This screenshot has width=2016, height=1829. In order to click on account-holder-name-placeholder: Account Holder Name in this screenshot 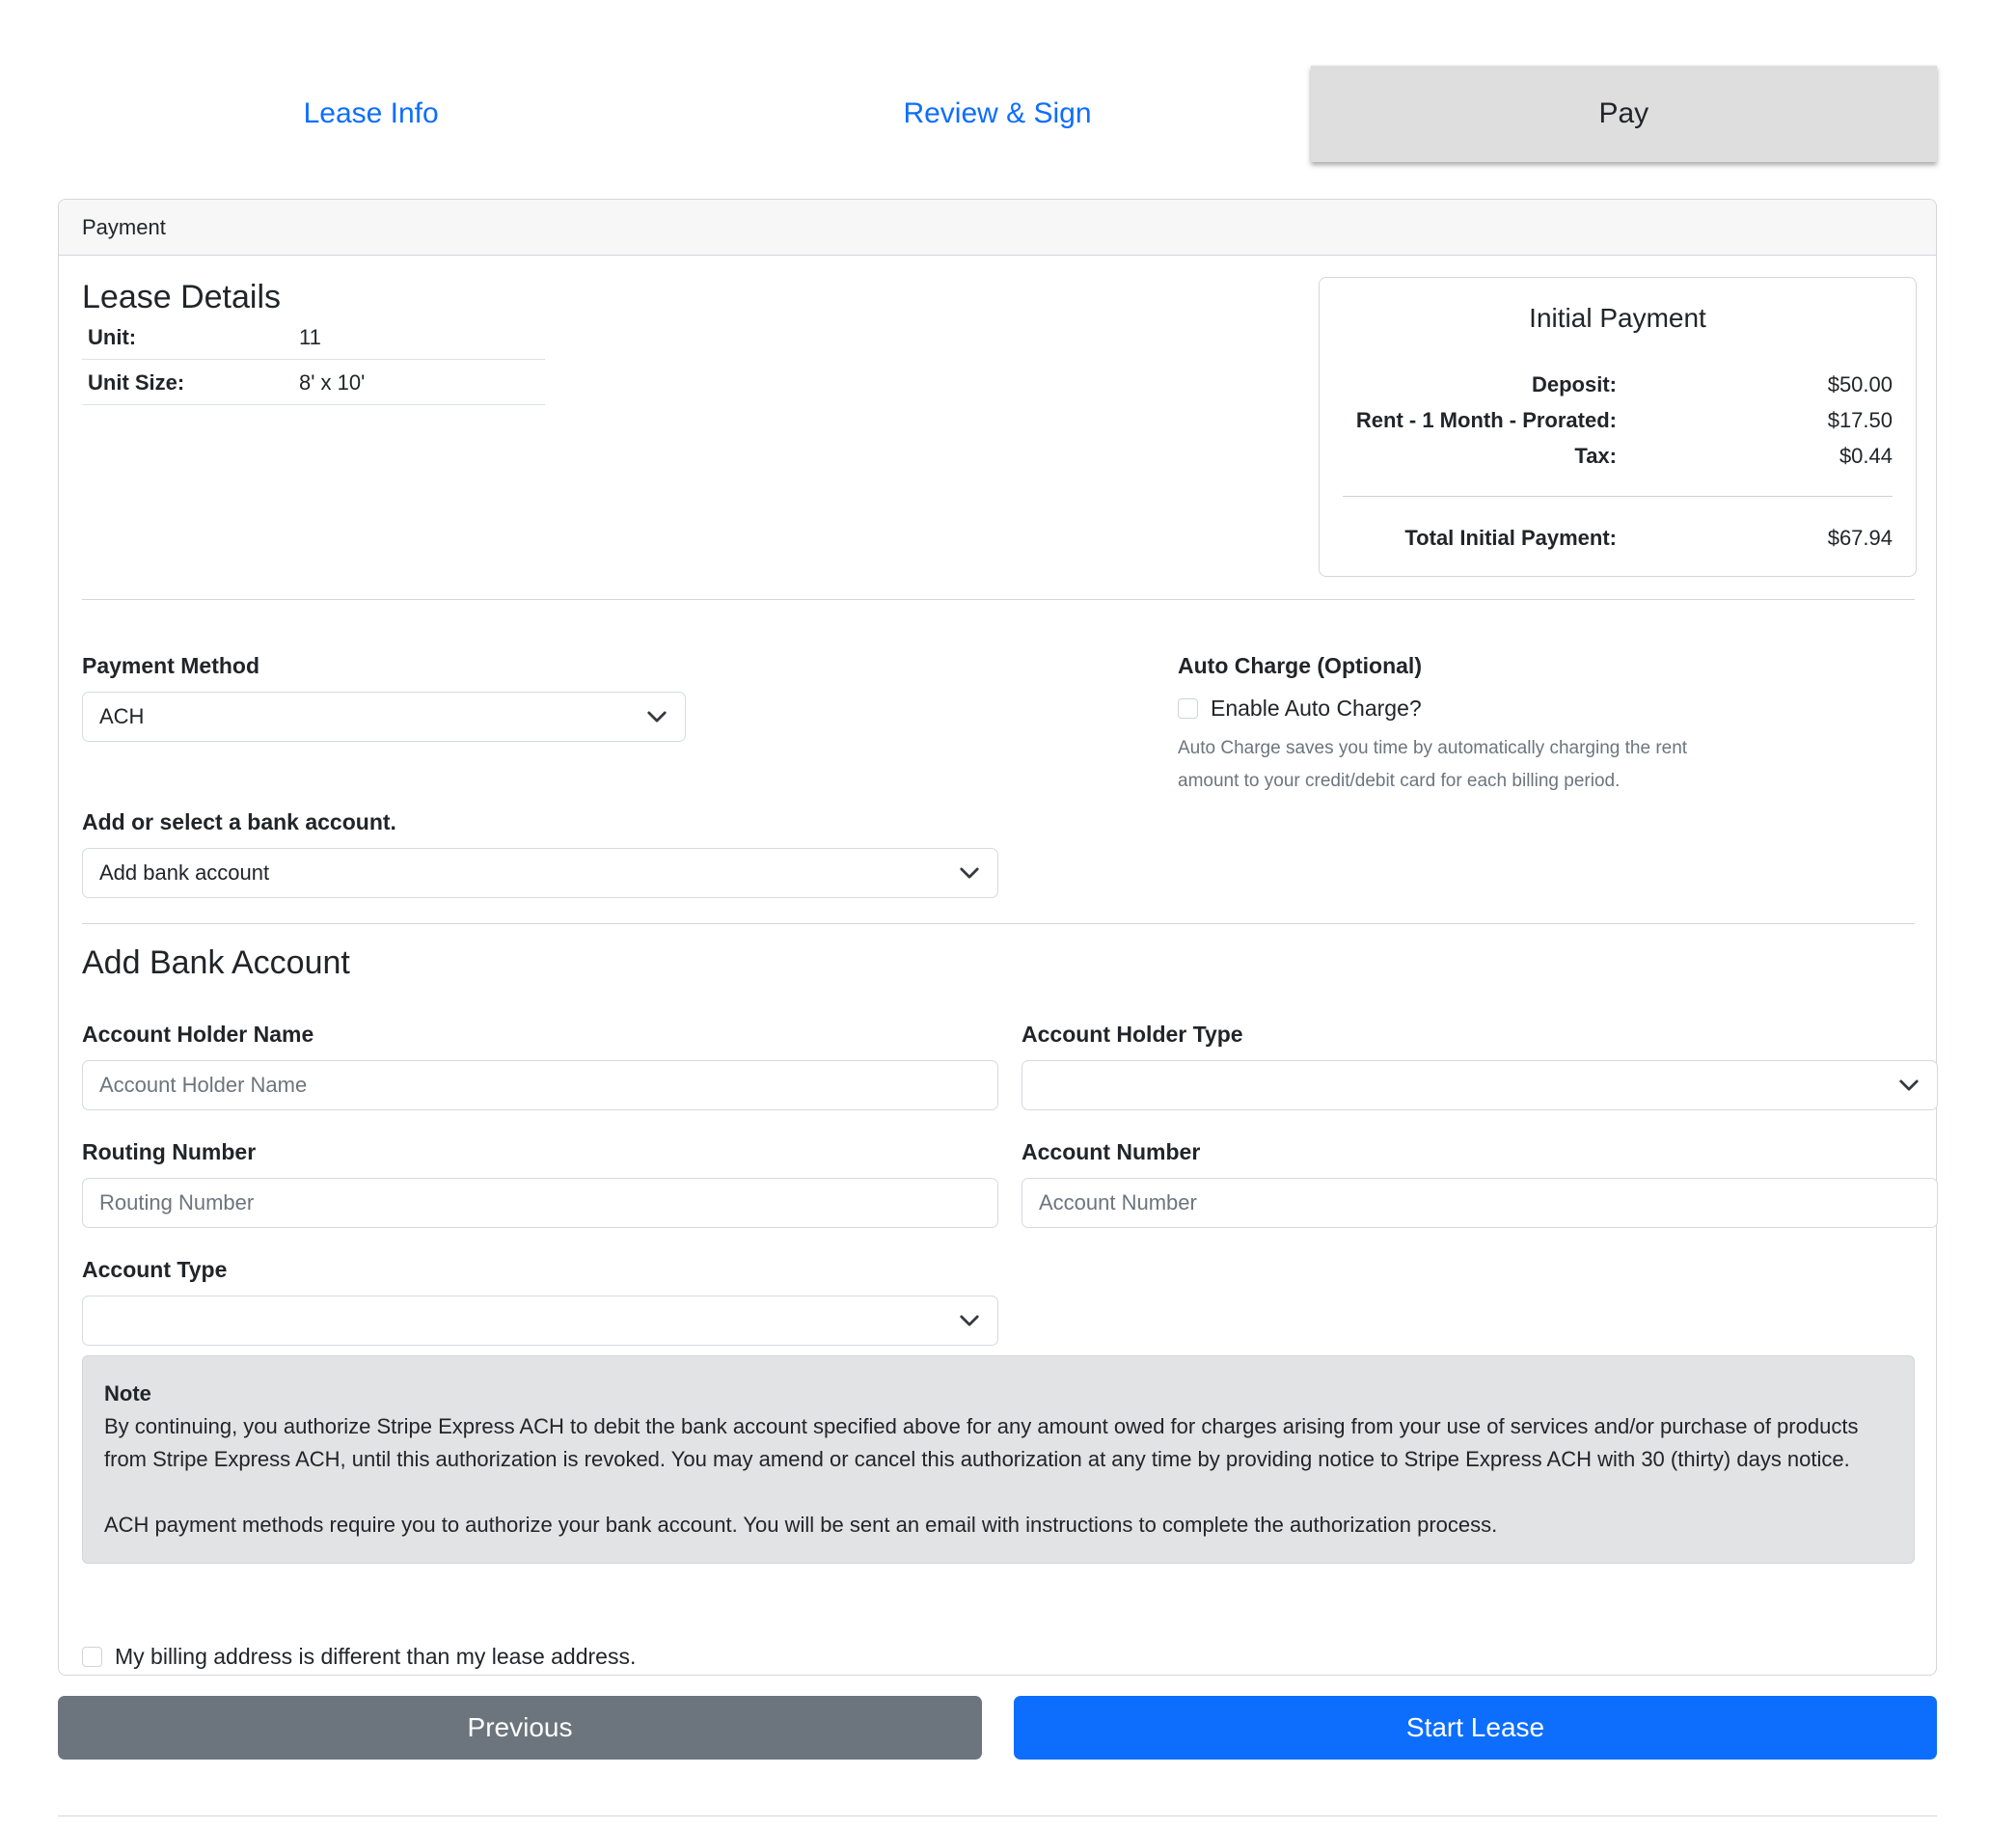, I will do `click(203, 1085)`.